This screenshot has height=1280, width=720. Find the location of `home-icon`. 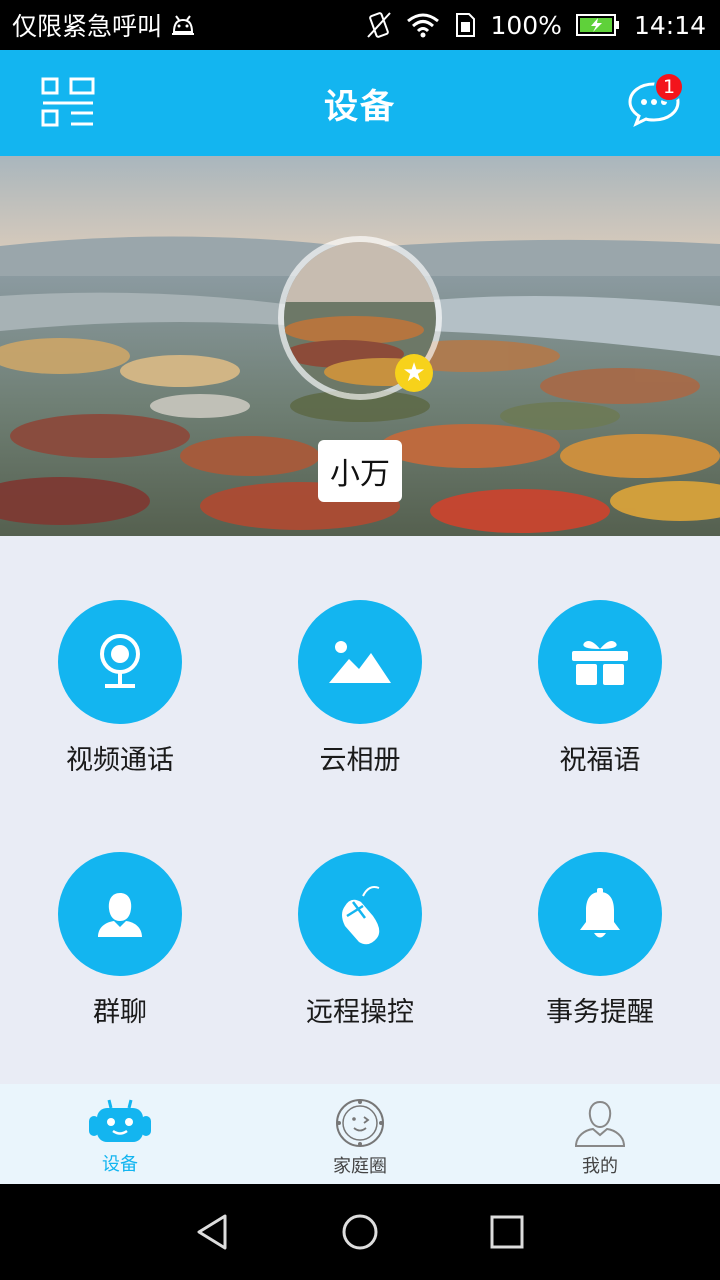

home-icon is located at coordinates (360, 1232).